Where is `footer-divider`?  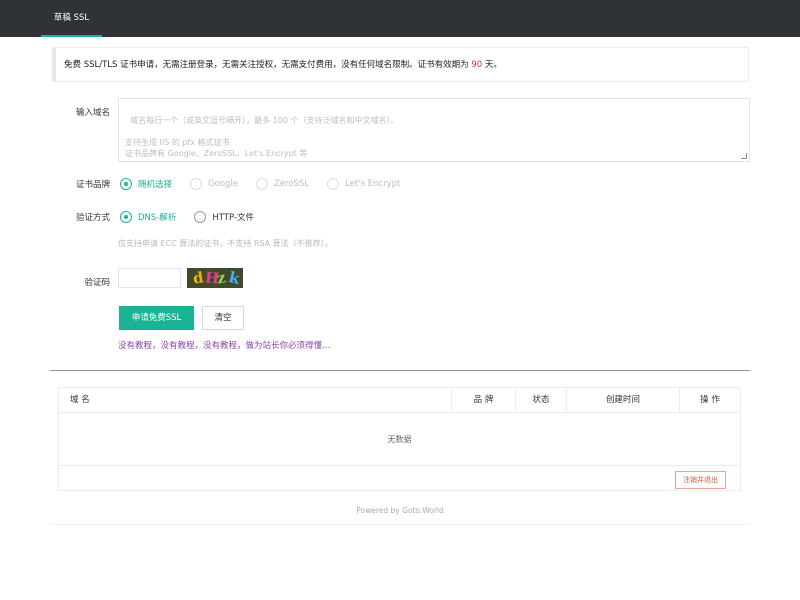
footer-divider is located at coordinates (400, 524).